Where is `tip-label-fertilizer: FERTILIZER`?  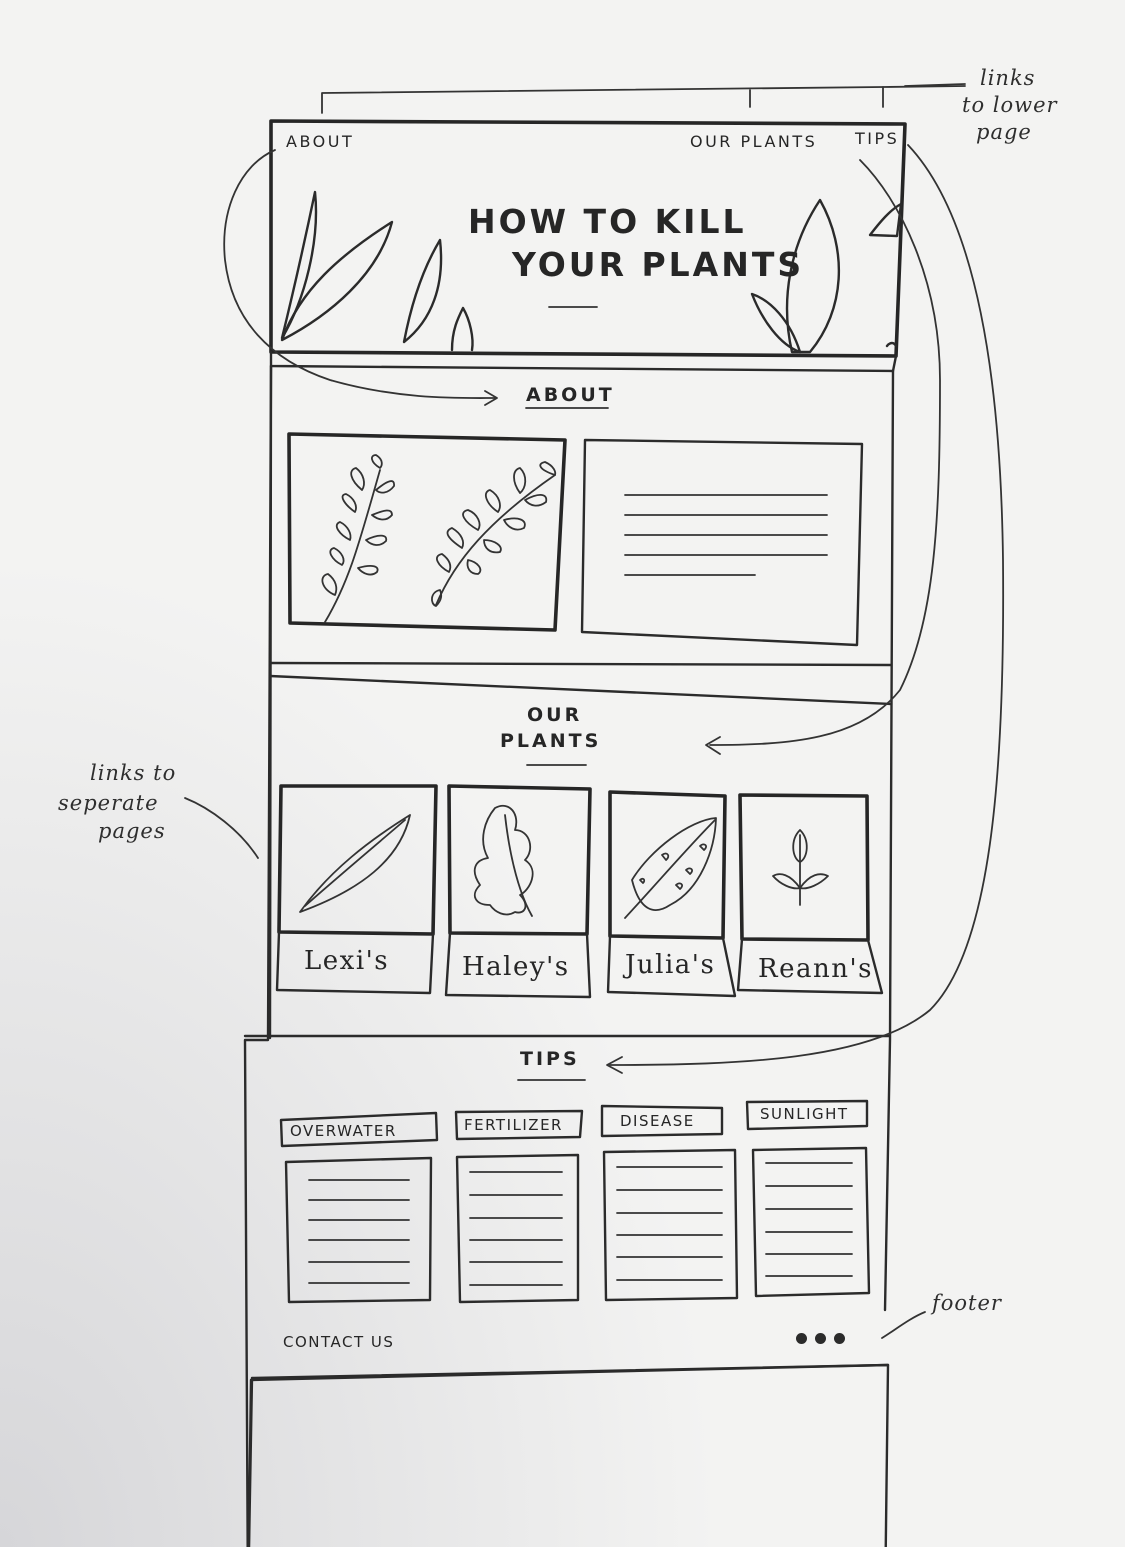
tip-label-fertilizer: FERTILIZER is located at coordinates (513, 1125).